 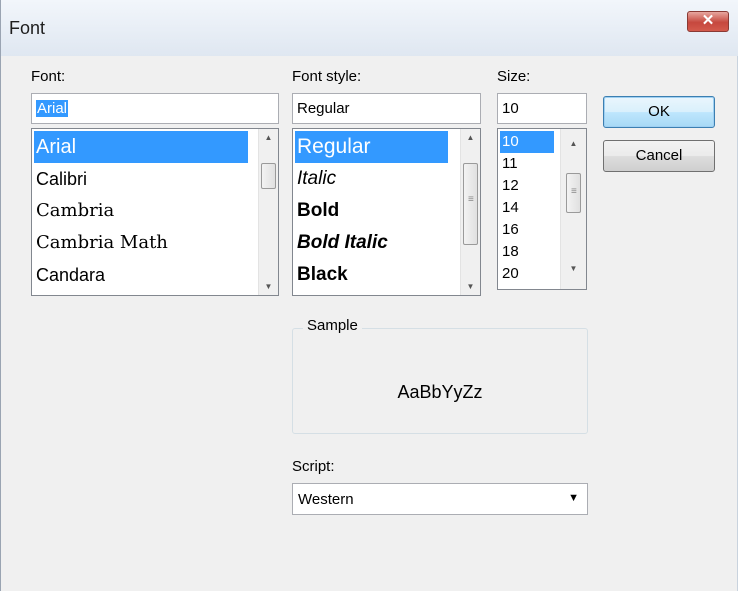 What do you see at coordinates (268, 176) in the screenshot?
I see `scroll-thumb` at bounding box center [268, 176].